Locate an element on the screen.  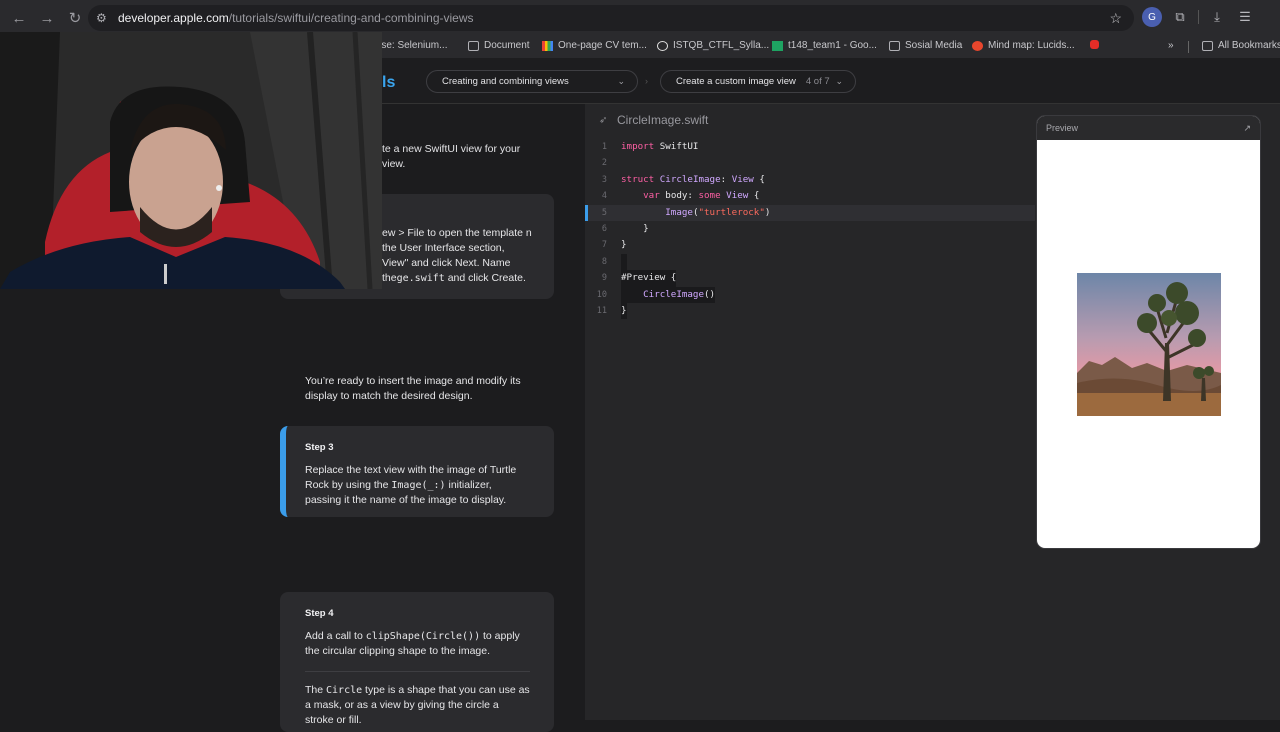
tutorial-select: Creating and combining views ⌄ is located at coordinates (532, 81).